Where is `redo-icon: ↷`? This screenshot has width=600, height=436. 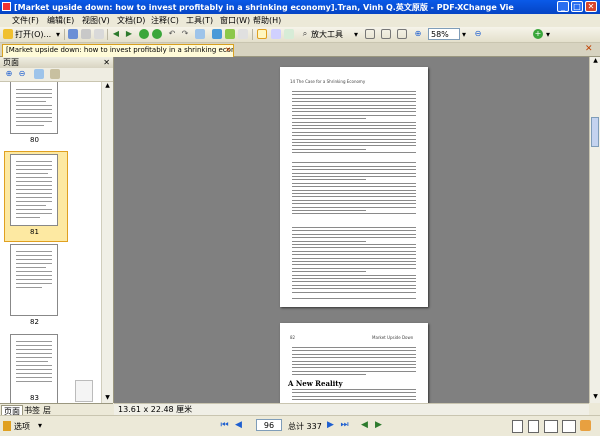 redo-icon: ↷ is located at coordinates (185, 34).